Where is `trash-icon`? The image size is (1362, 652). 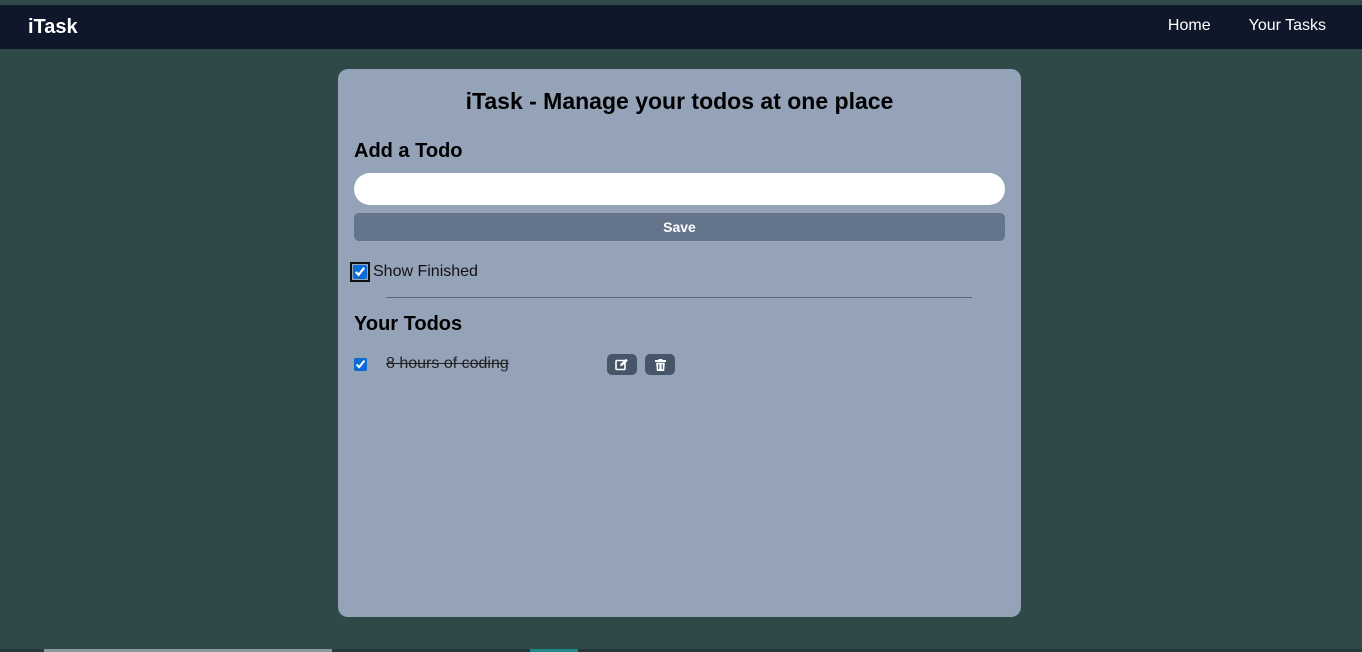
trash-icon is located at coordinates (660, 364).